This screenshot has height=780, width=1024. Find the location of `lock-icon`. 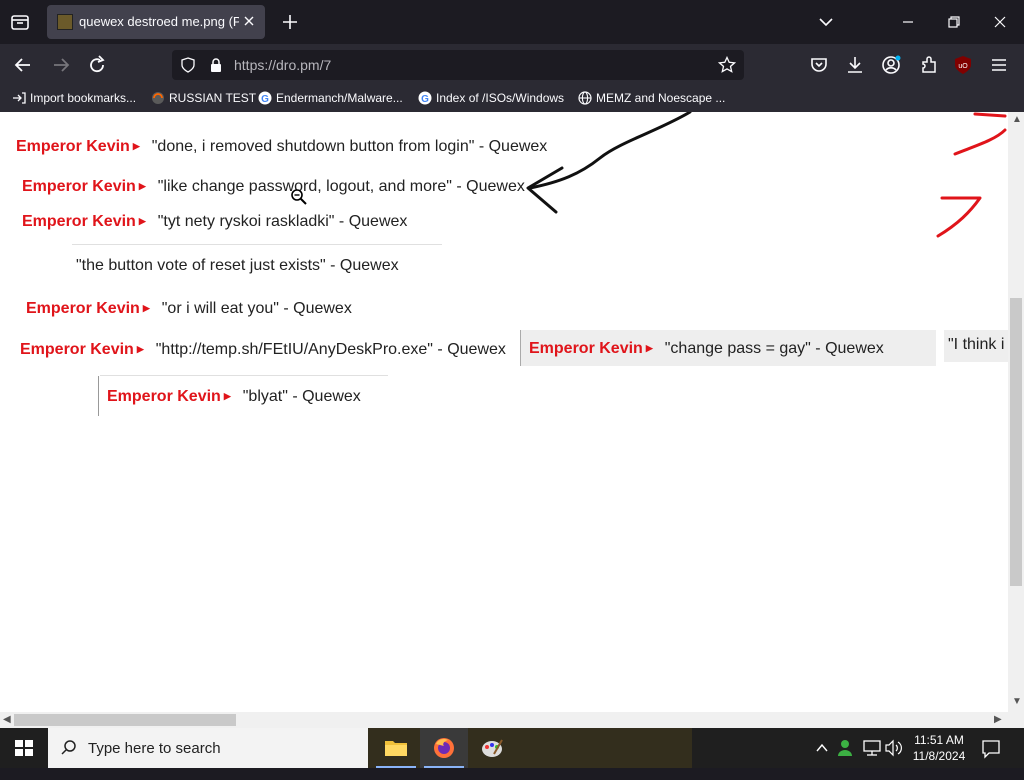

lock-icon is located at coordinates (216, 65).